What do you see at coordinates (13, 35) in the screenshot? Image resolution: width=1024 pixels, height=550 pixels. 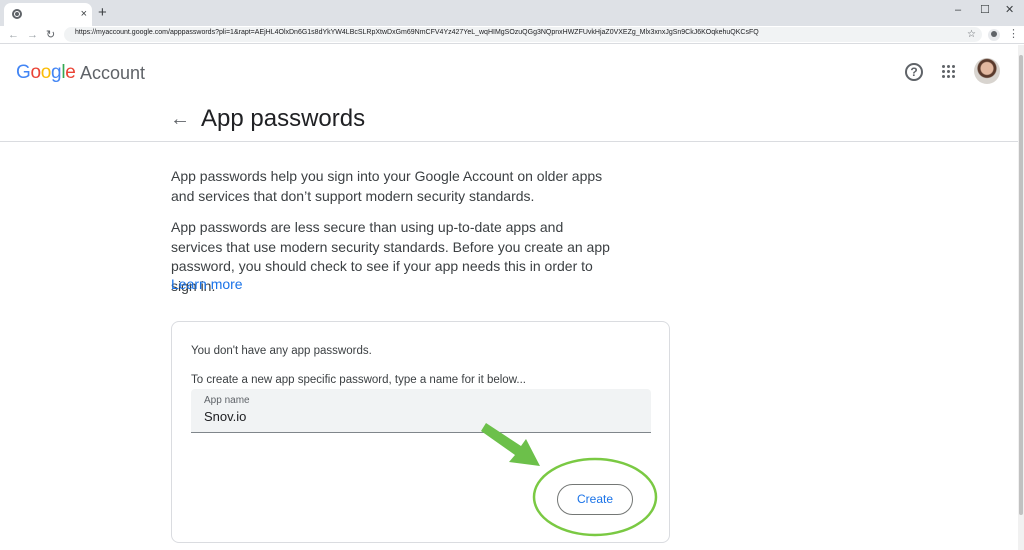 I see `back-nav-icon: ←` at bounding box center [13, 35].